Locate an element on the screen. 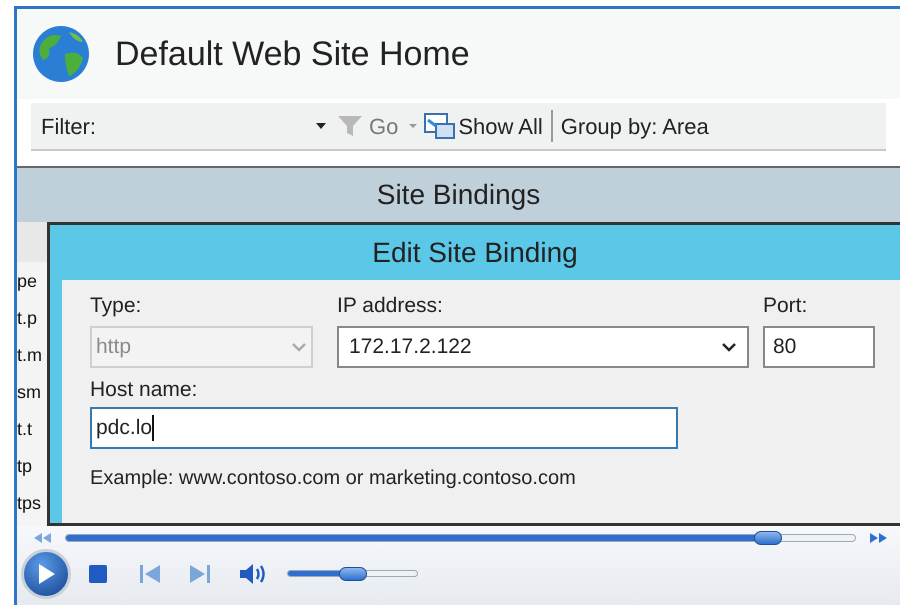 The width and height of the screenshot is (900, 605). funnel-icon is located at coordinates (350, 126).